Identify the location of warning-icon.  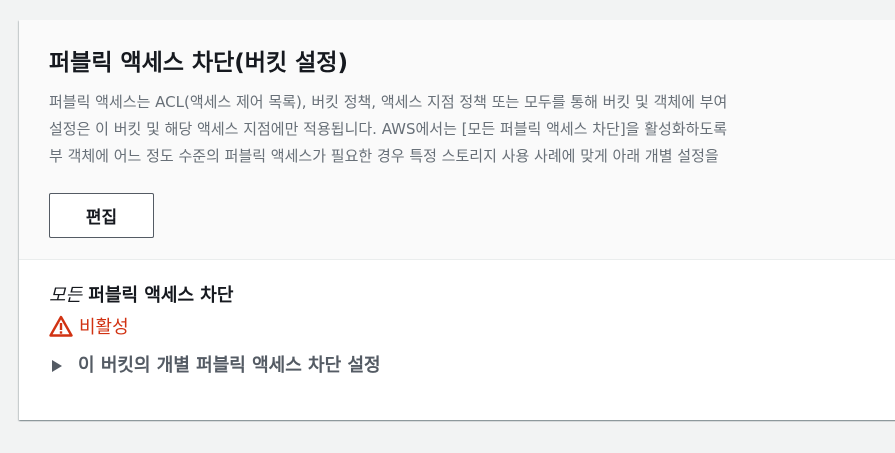
(61, 326).